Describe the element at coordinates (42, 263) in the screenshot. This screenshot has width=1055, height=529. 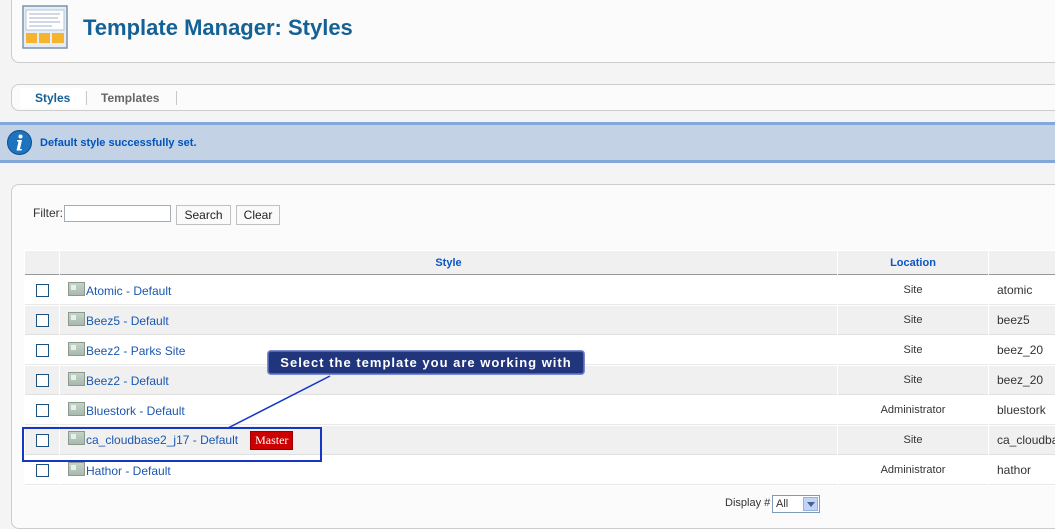
I see `checkall-header` at that location.